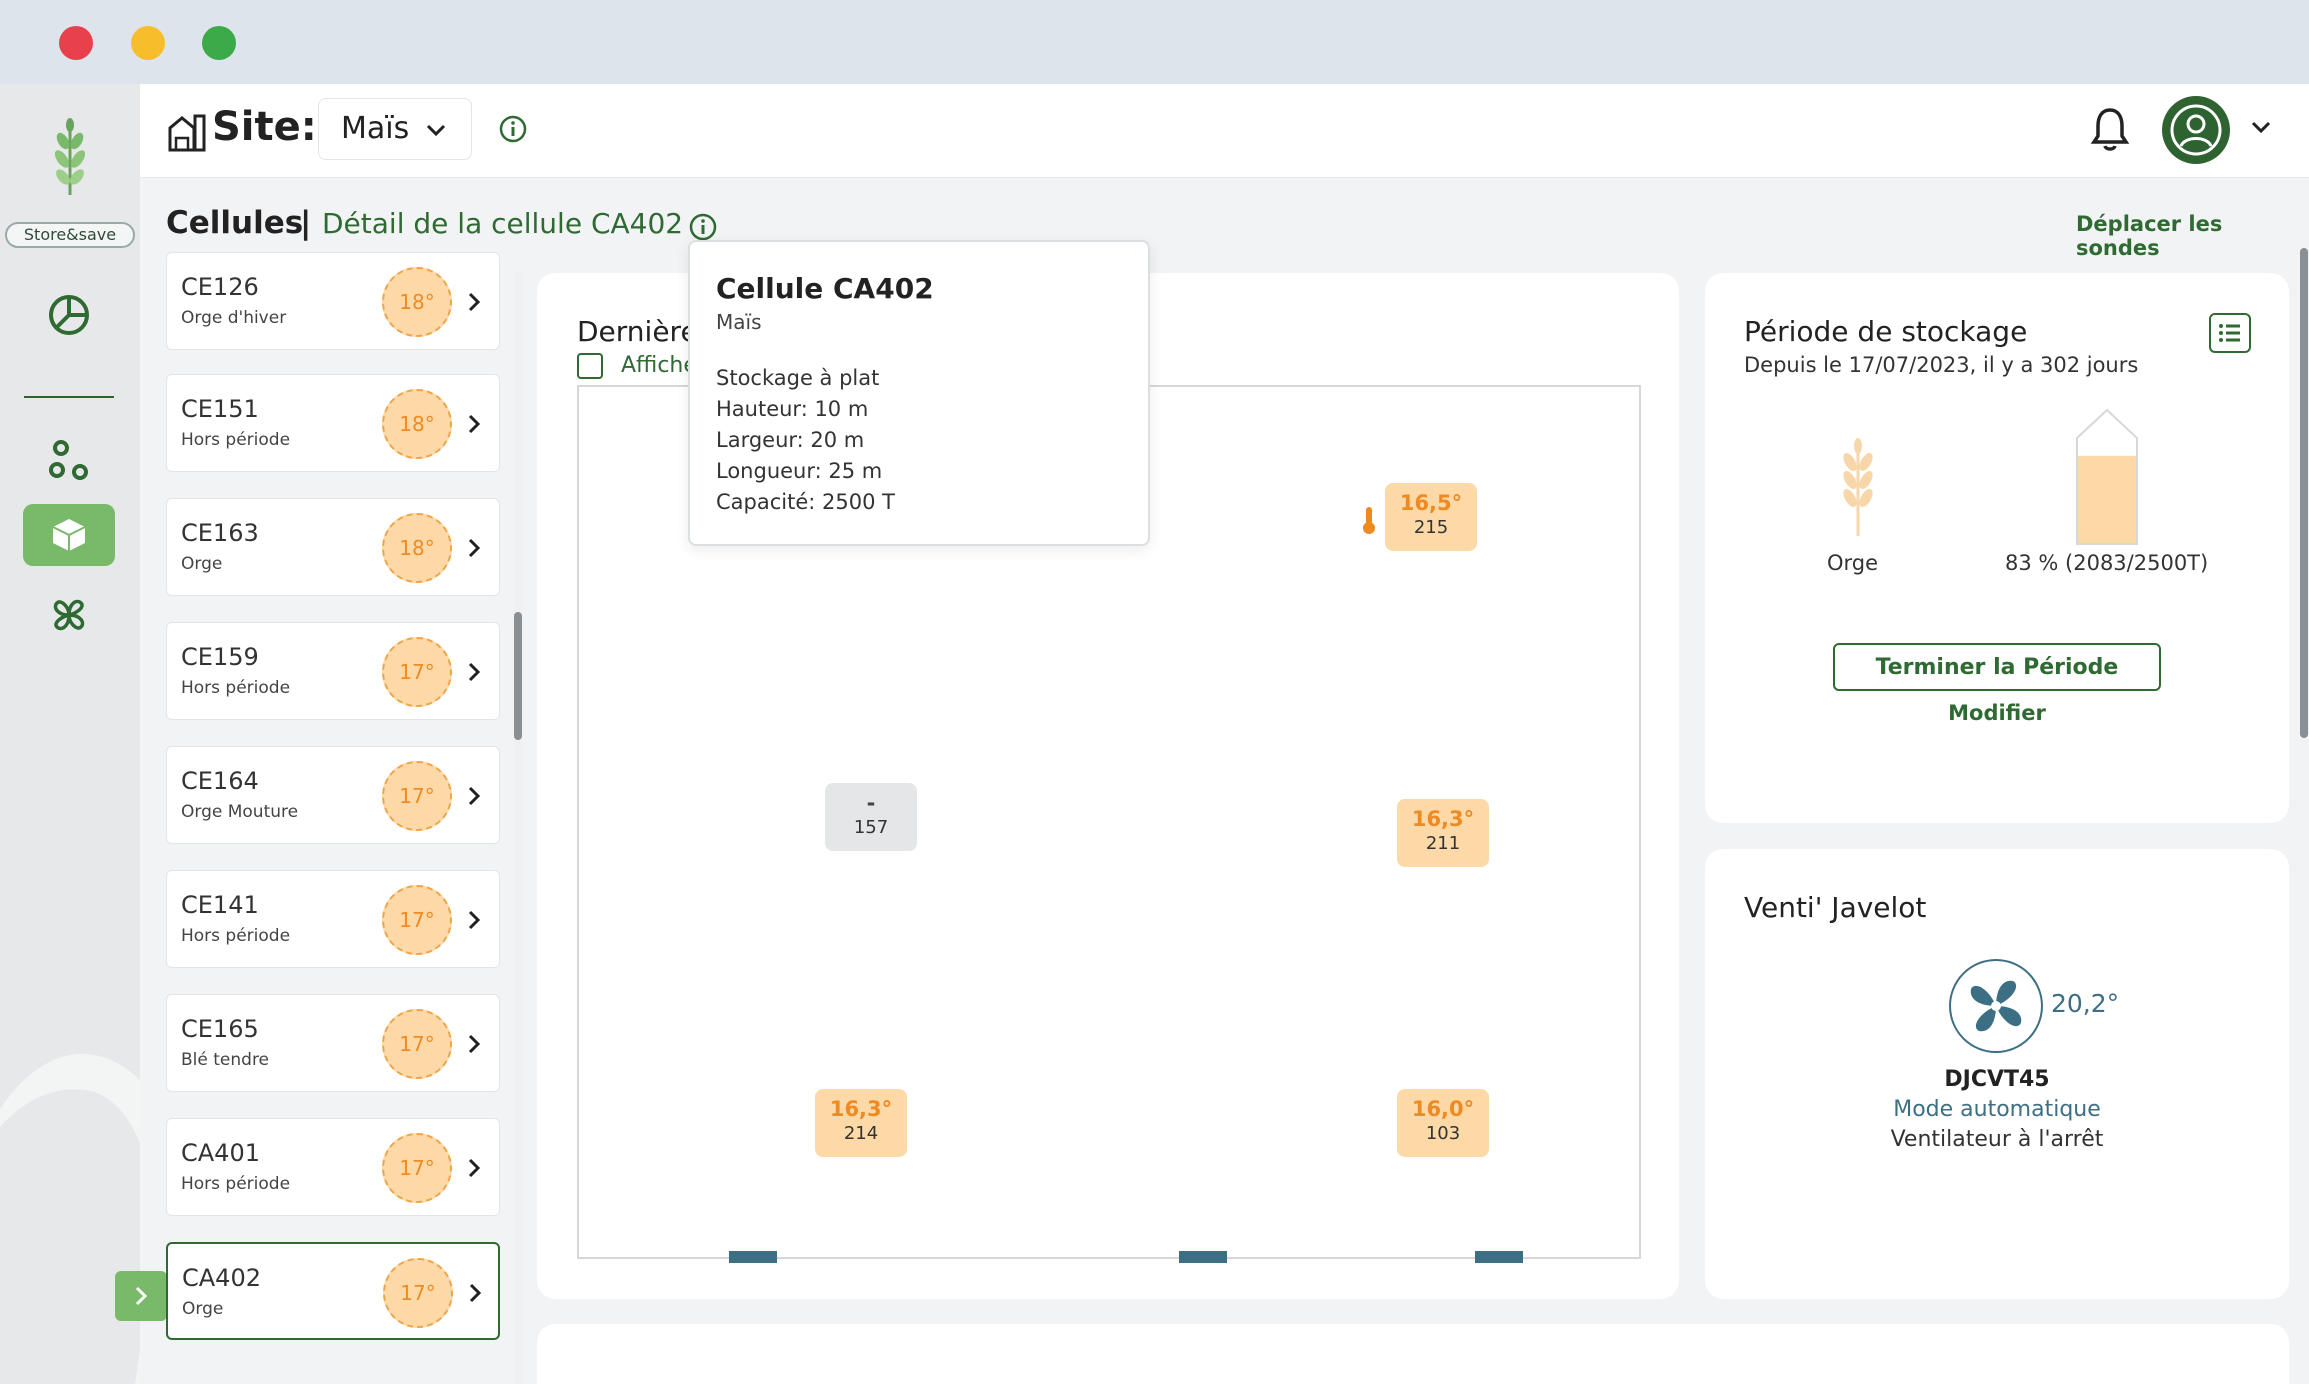  Describe the element at coordinates (1443, 1109) in the screenshot. I see `probe-temperature: 16,0°` at that location.